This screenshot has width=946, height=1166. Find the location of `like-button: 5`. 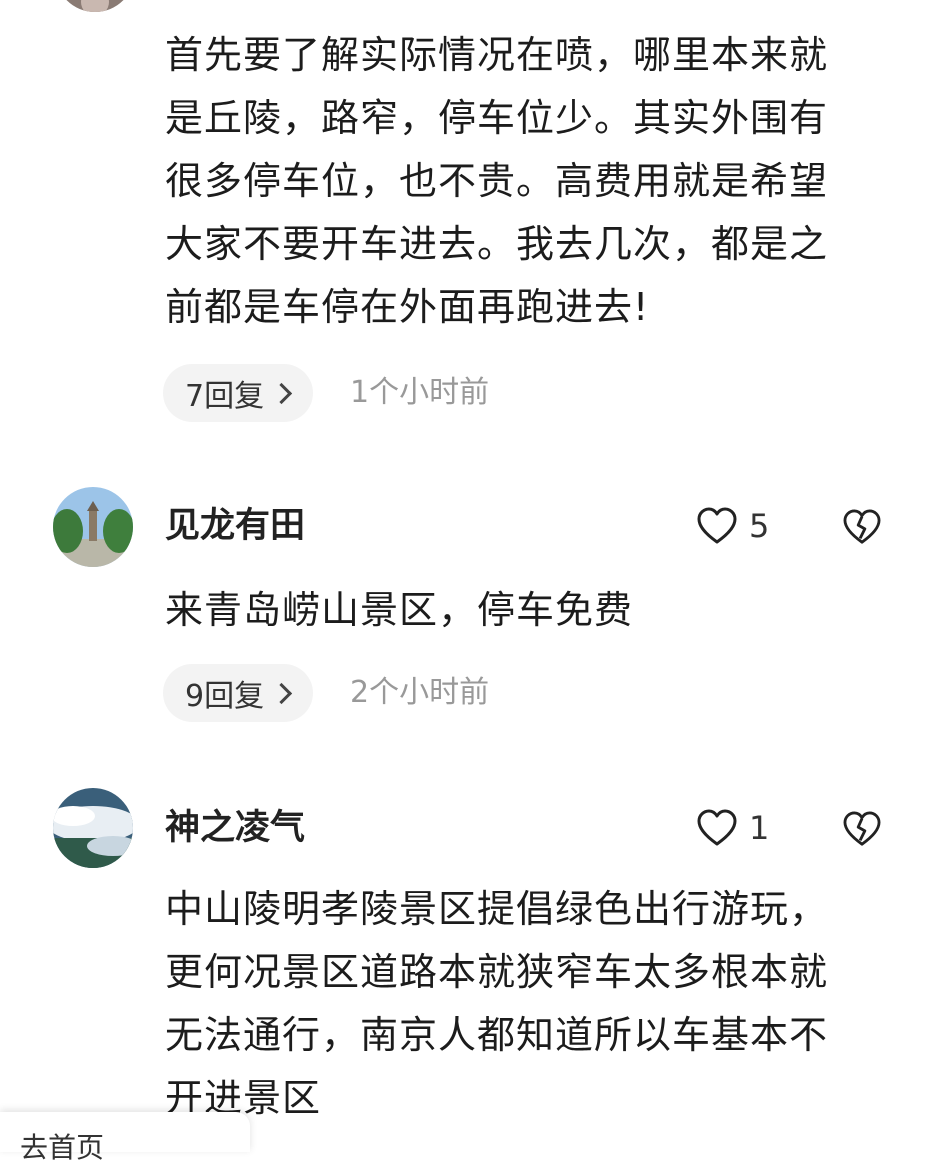

like-button: 5 is located at coordinates (733, 526).